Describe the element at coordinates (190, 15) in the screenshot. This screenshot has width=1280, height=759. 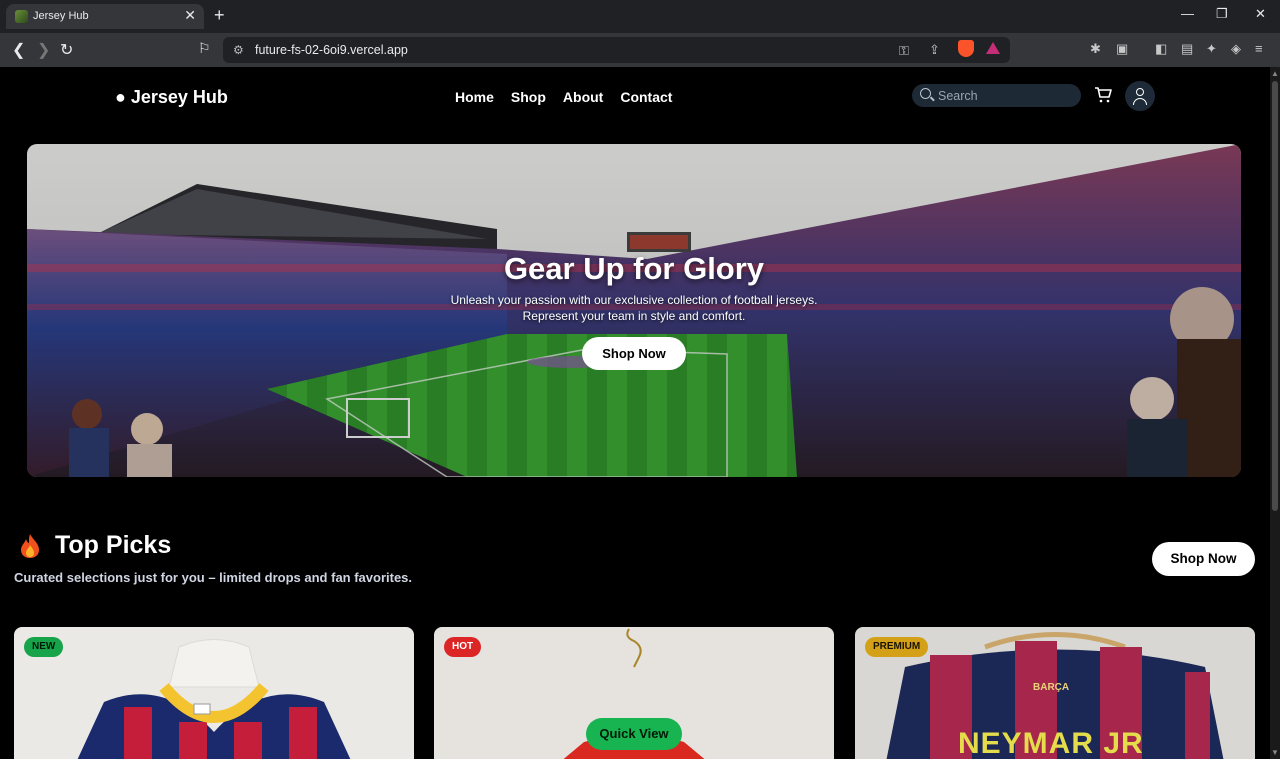
I see `close-tab-icon: ✕` at that location.